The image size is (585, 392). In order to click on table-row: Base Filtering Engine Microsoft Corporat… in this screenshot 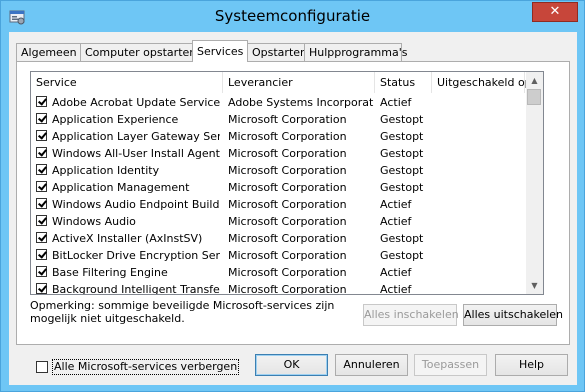, I will do `click(278, 272)`.